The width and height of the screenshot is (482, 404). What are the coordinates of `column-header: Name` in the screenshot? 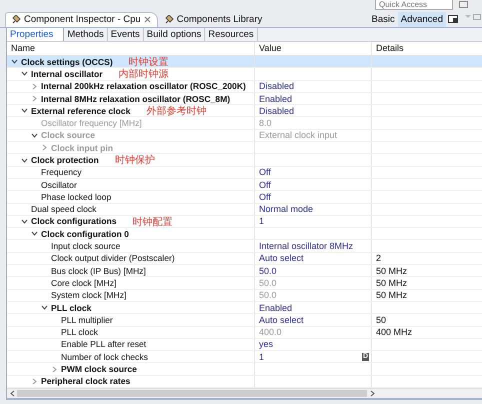 It's located at (130, 48).